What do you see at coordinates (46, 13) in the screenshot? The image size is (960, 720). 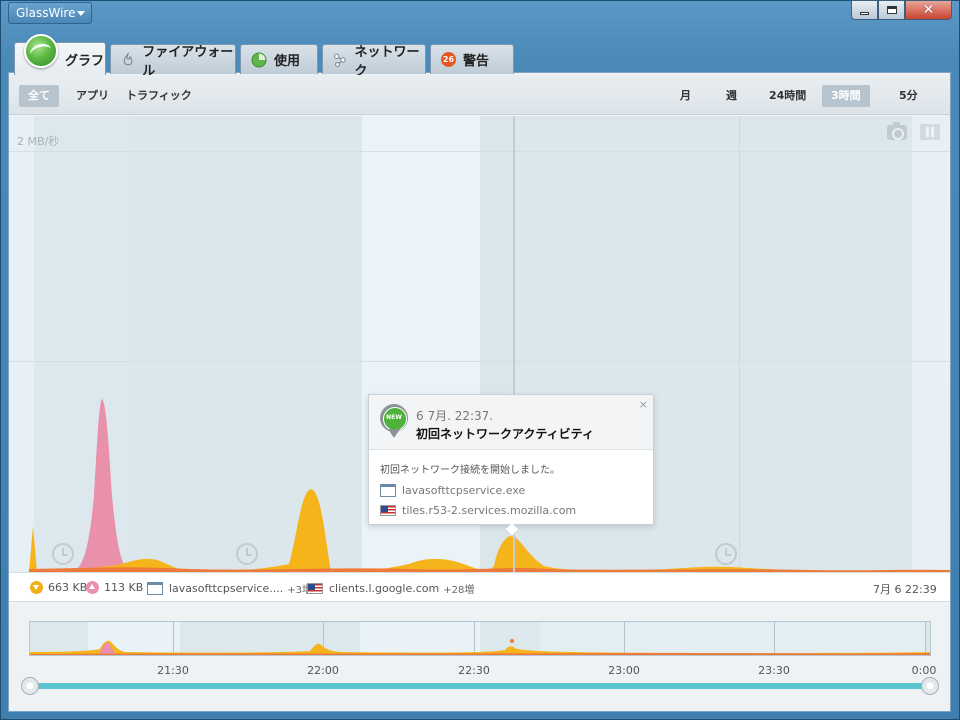 I see `app-menu-label: GlassWire` at bounding box center [46, 13].